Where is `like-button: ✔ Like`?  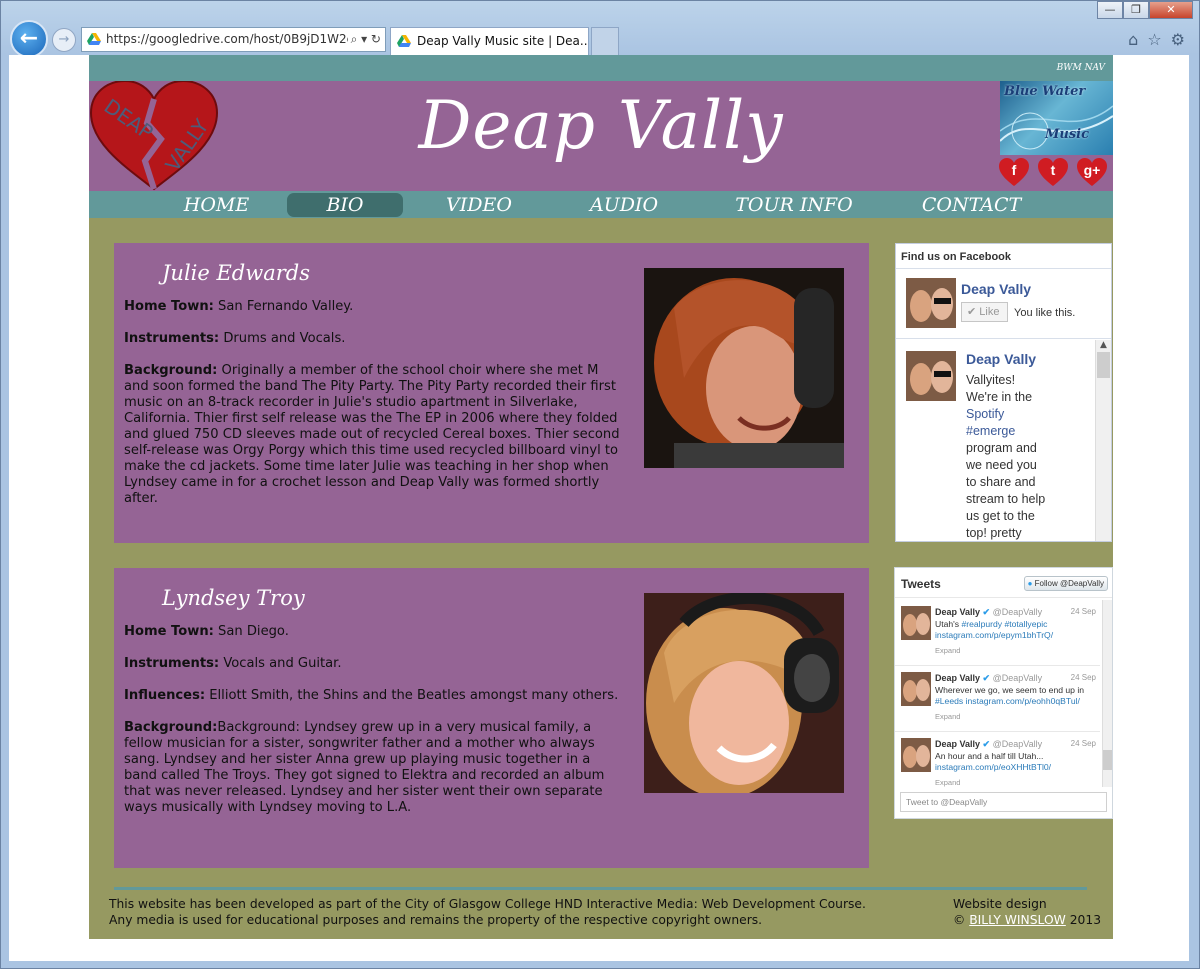
like-button: ✔ Like is located at coordinates (984, 312).